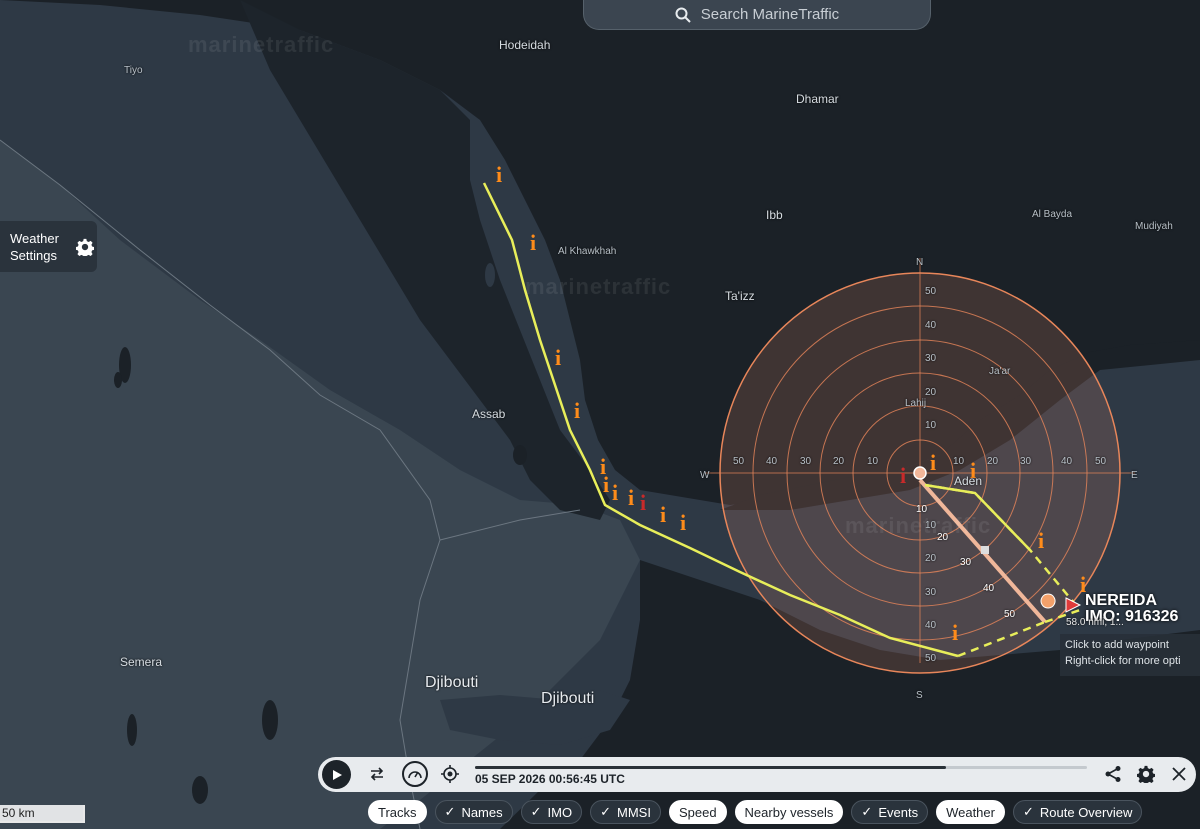 The image size is (1200, 829). I want to click on bearing-tick-40: 40, so click(989, 588).